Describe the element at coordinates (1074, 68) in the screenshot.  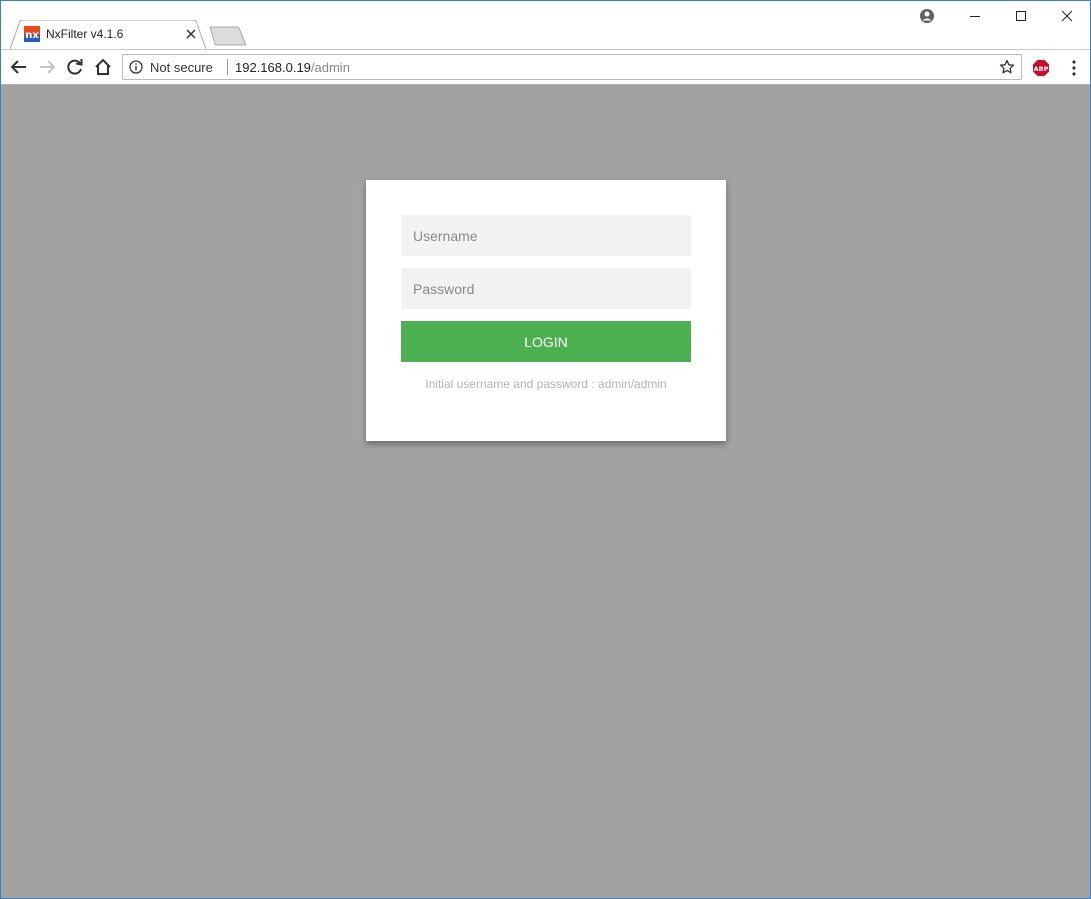
I see `browser-menu-icon` at that location.